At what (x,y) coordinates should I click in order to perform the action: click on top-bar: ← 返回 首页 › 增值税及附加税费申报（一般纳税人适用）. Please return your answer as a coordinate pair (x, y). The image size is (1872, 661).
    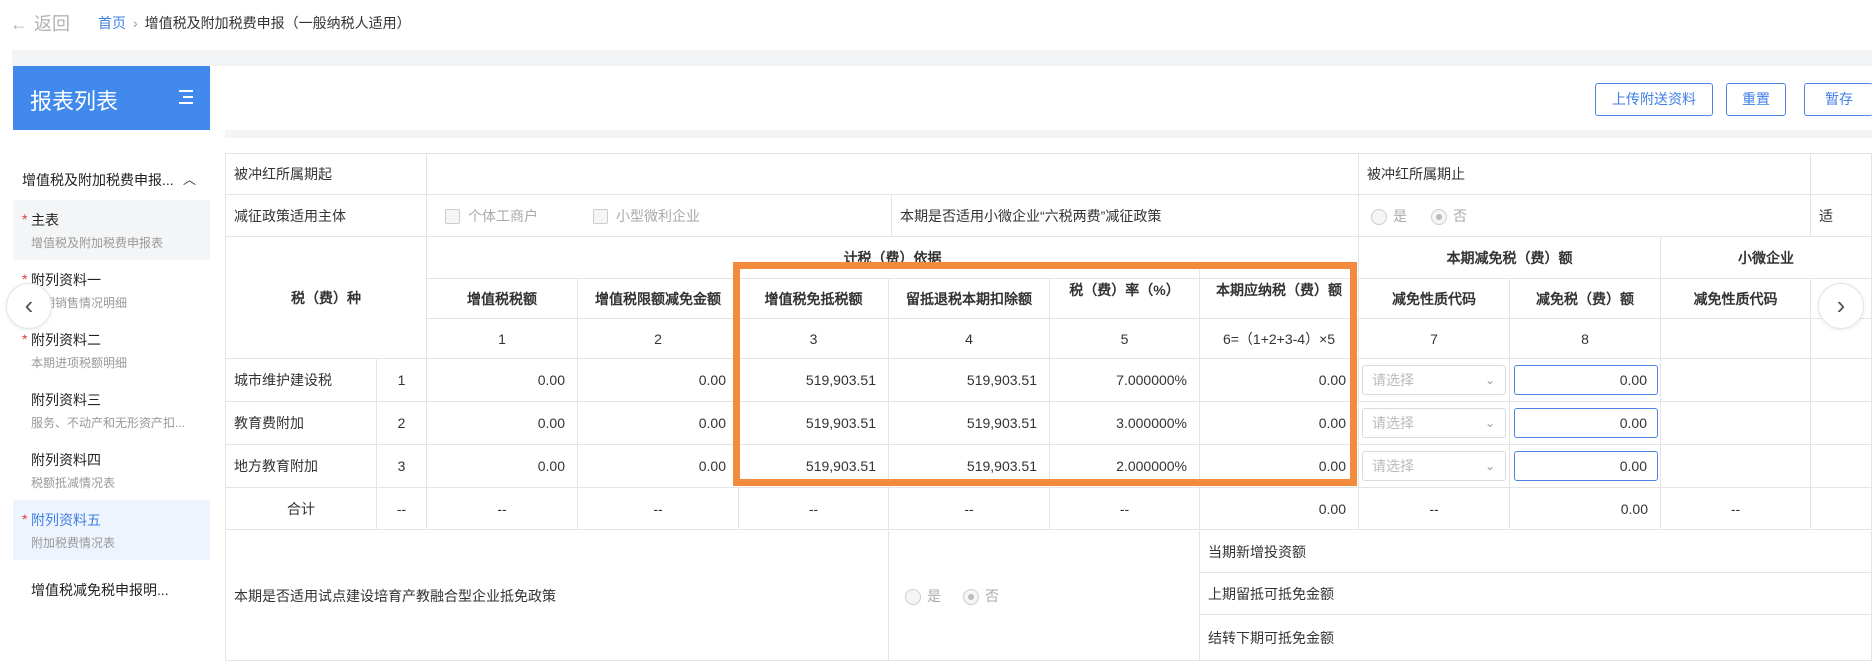
    Looking at the image, I should click on (936, 22).